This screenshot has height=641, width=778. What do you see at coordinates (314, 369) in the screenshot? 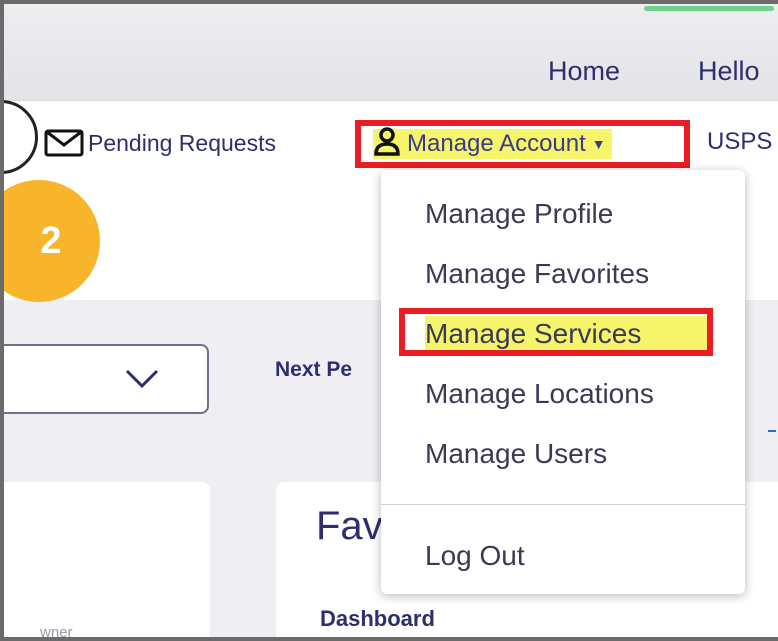
I see `next-pickup-label: Next Pe` at bounding box center [314, 369].